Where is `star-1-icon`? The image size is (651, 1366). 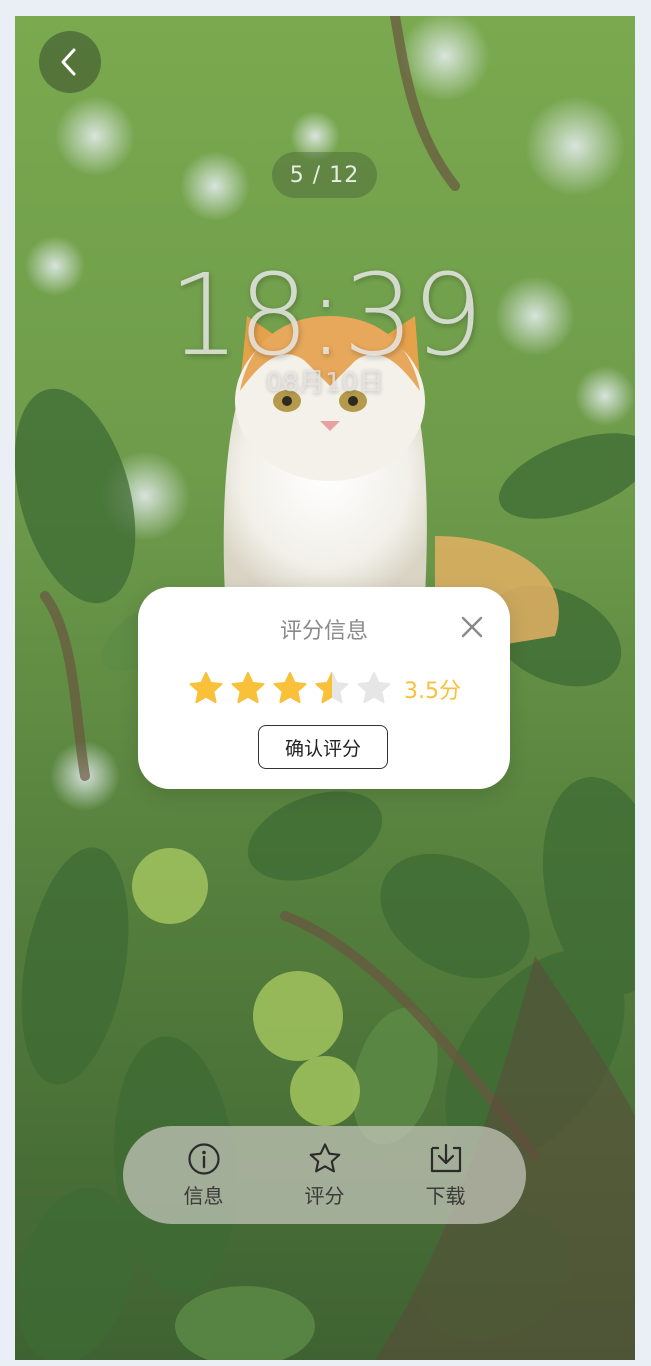 star-1-icon is located at coordinates (206, 689).